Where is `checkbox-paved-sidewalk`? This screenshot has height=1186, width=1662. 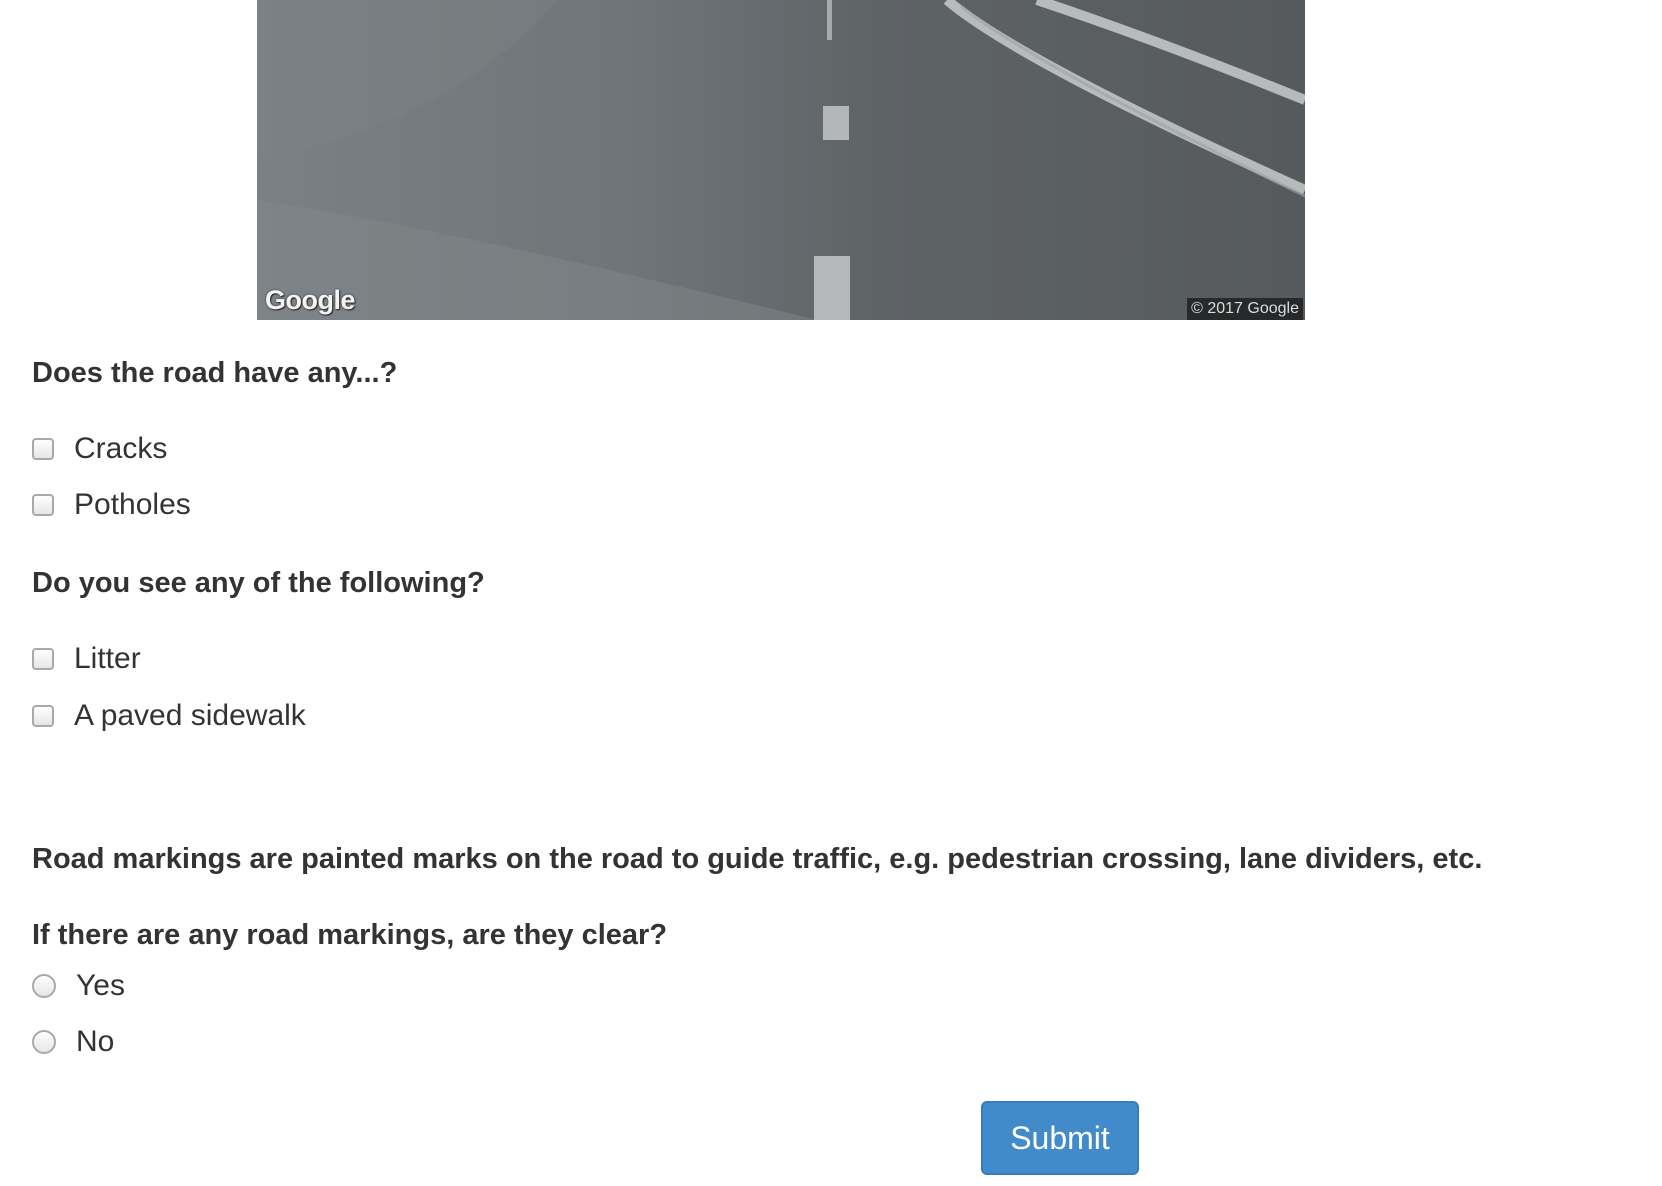 checkbox-paved-sidewalk is located at coordinates (43, 716).